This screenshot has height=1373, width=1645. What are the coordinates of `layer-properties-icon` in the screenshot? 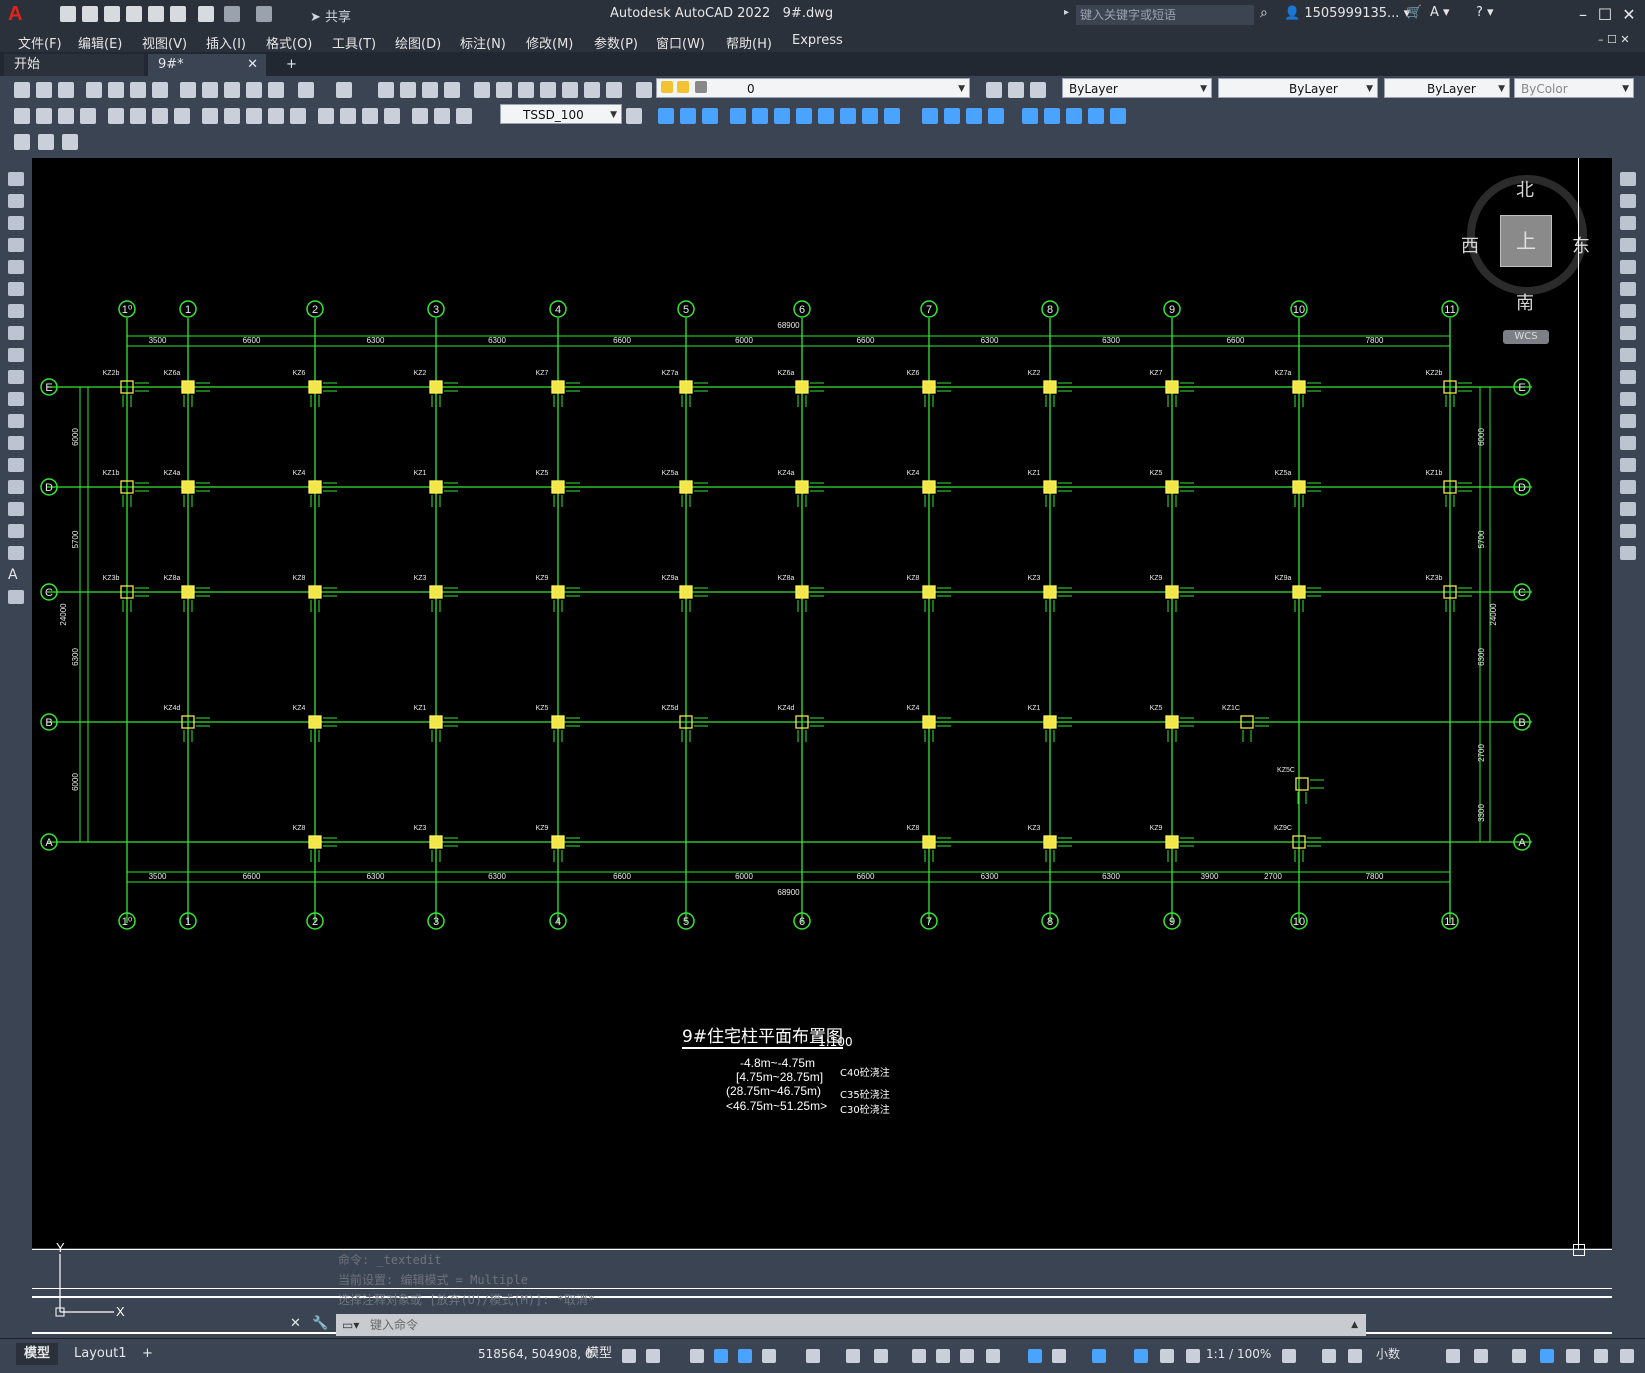 It's located at (644, 90).